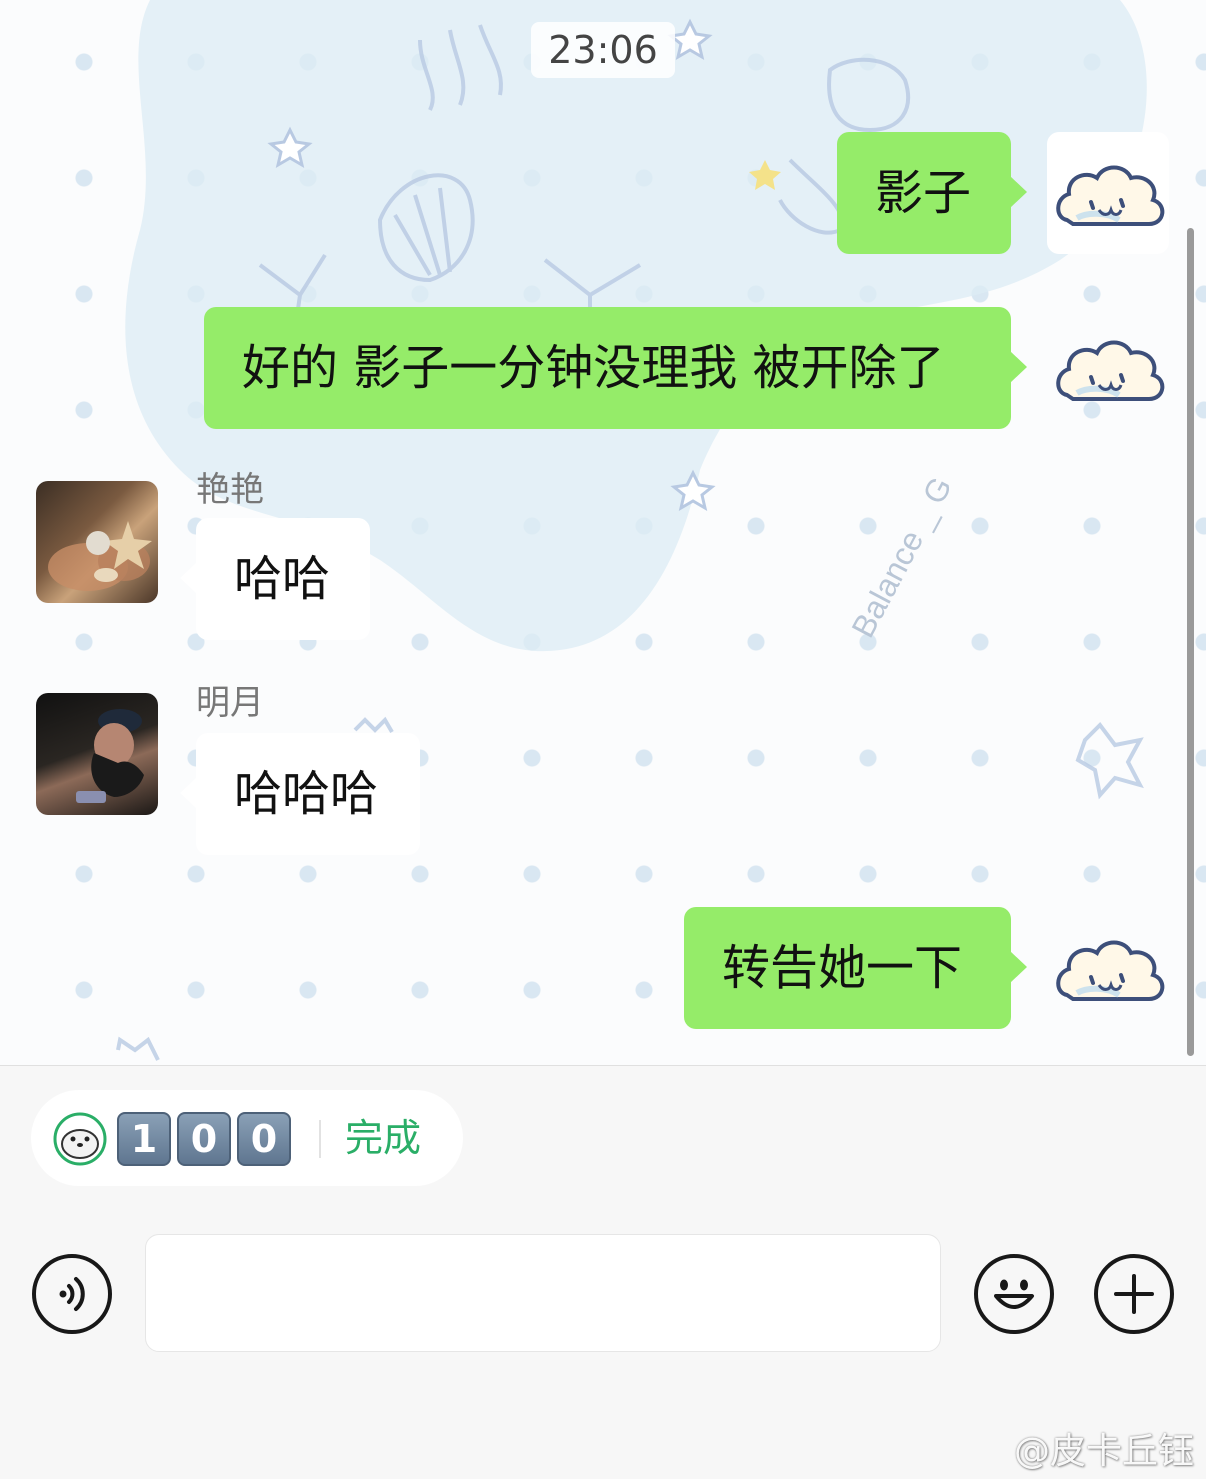  Describe the element at coordinates (275, 579) in the screenshot. I see `their-message-bubble: 哈哈` at that location.